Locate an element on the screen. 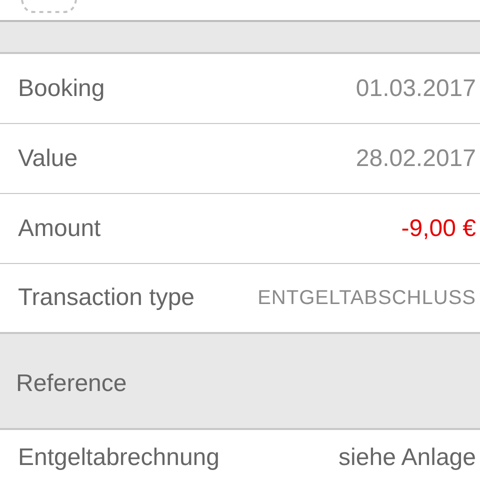  section-header: Reference is located at coordinates (71, 384).